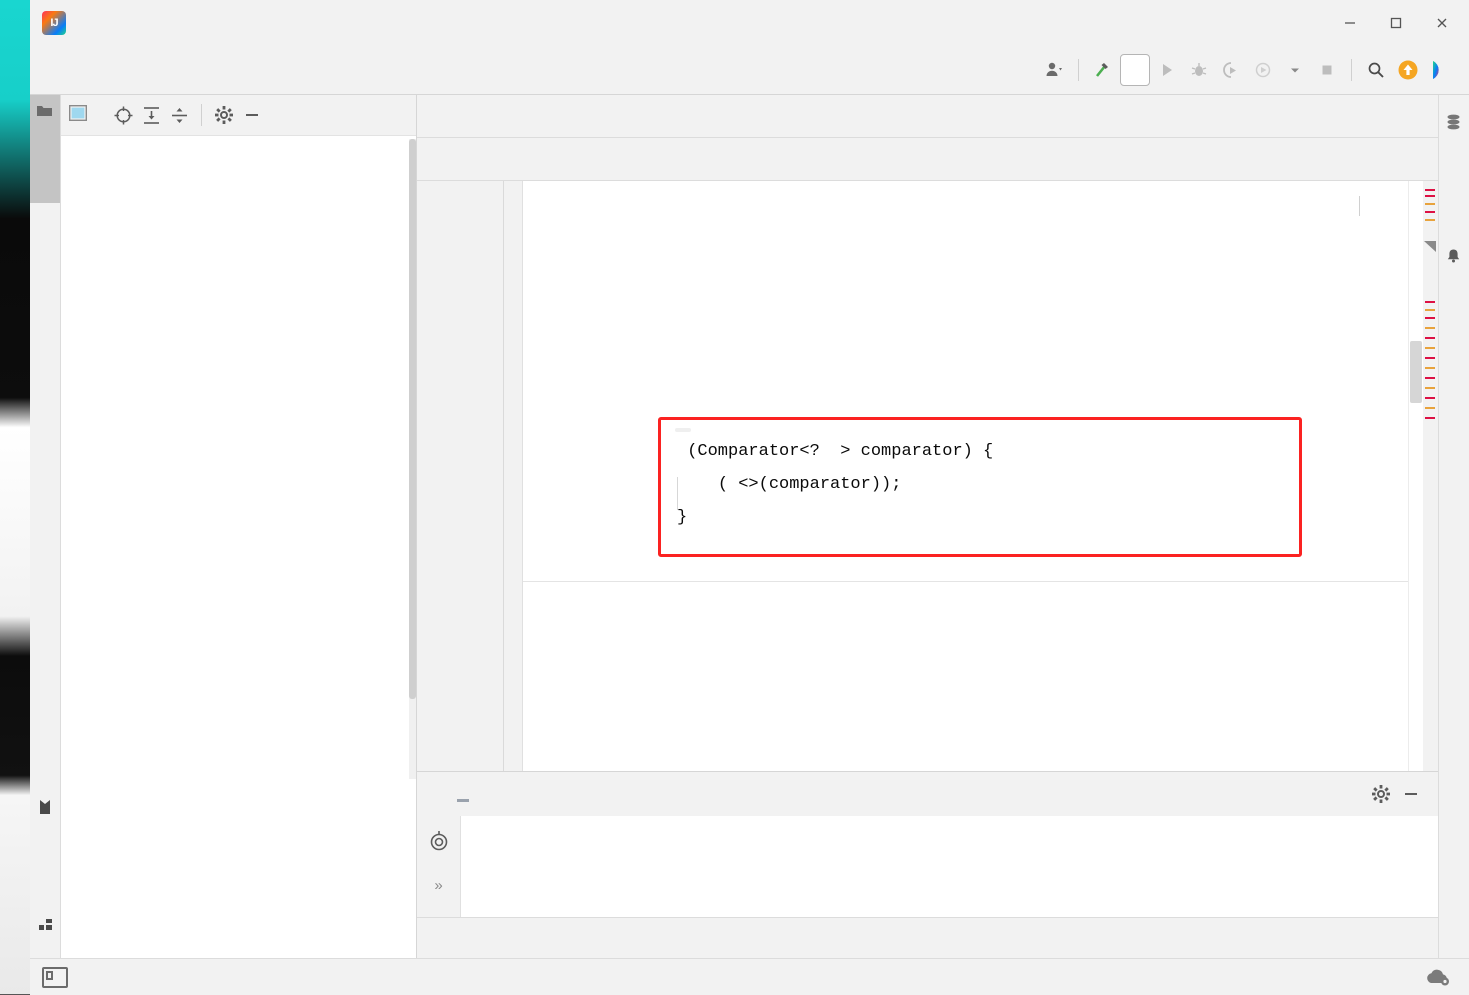 The image size is (1469, 995). What do you see at coordinates (1263, 70) in the screenshot?
I see `profile-icon` at bounding box center [1263, 70].